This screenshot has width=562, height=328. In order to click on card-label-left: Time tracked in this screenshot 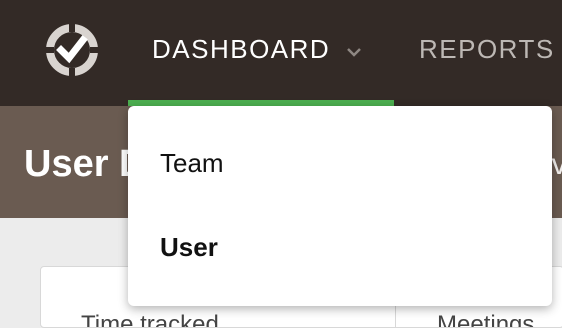, I will do `click(150, 319)`.